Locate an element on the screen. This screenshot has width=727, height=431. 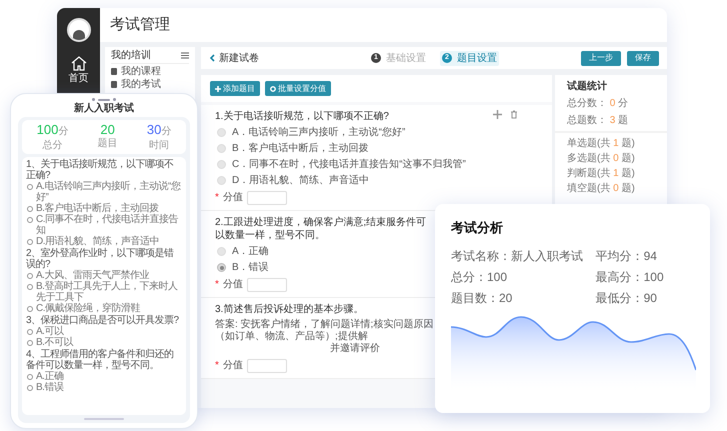
option-label: D.用语礼貌、简练，声音适中 is located at coordinates (97, 241).